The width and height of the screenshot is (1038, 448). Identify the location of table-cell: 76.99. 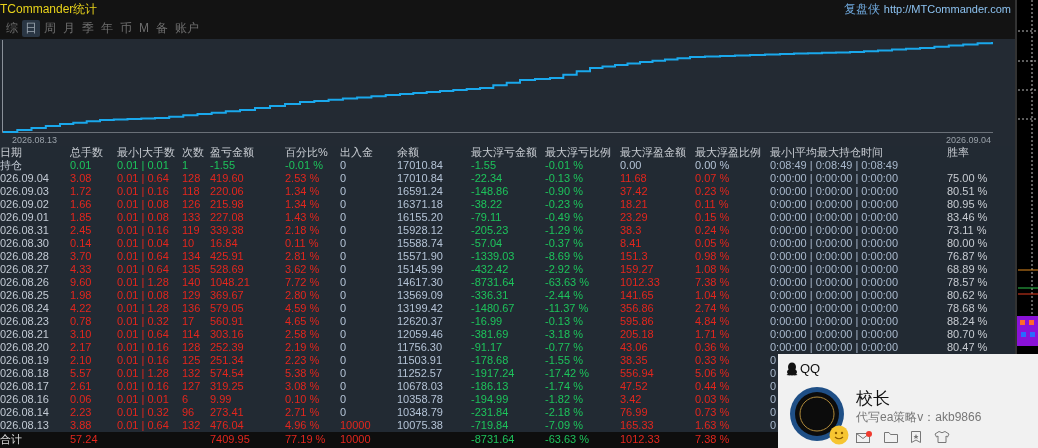
(634, 412).